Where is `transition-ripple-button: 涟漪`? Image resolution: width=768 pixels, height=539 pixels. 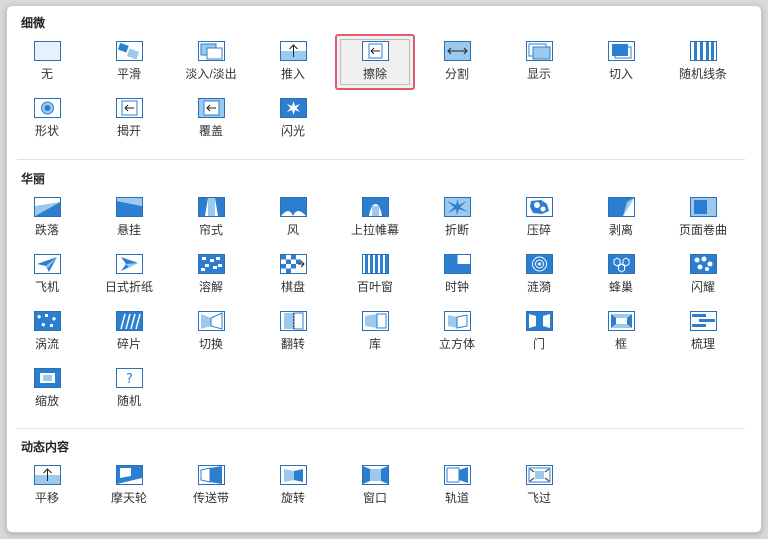 transition-ripple-button: 涟漪 is located at coordinates (539, 275).